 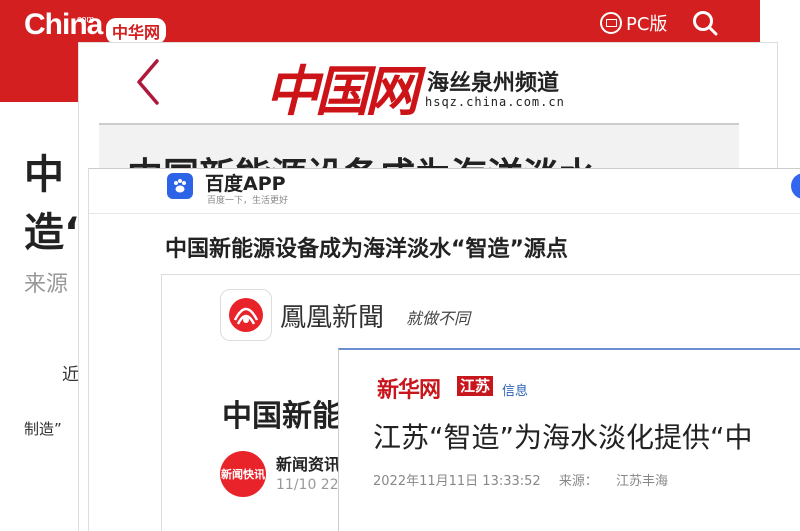 I want to click on news-source-date: 11/10 22, so click(x=307, y=485).